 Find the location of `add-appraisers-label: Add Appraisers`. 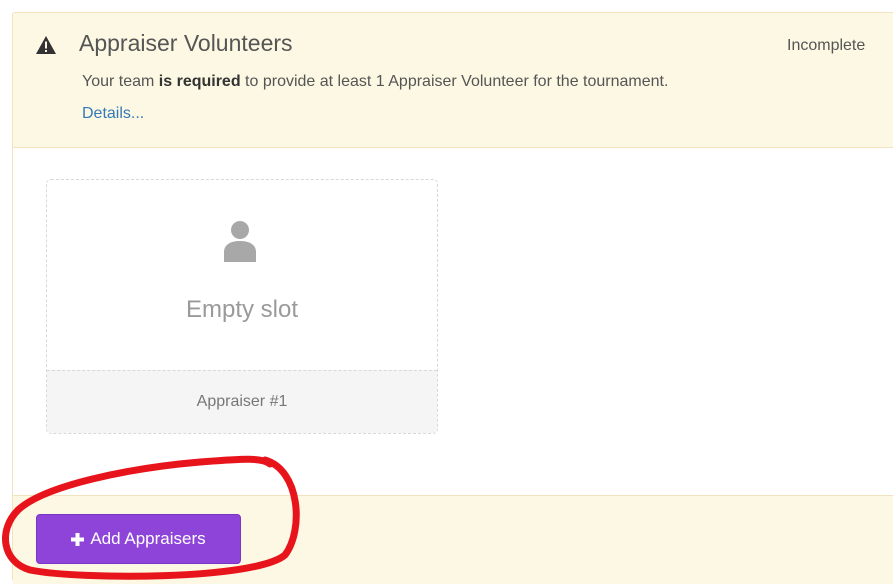

add-appraisers-label: Add Appraisers is located at coordinates (148, 538).